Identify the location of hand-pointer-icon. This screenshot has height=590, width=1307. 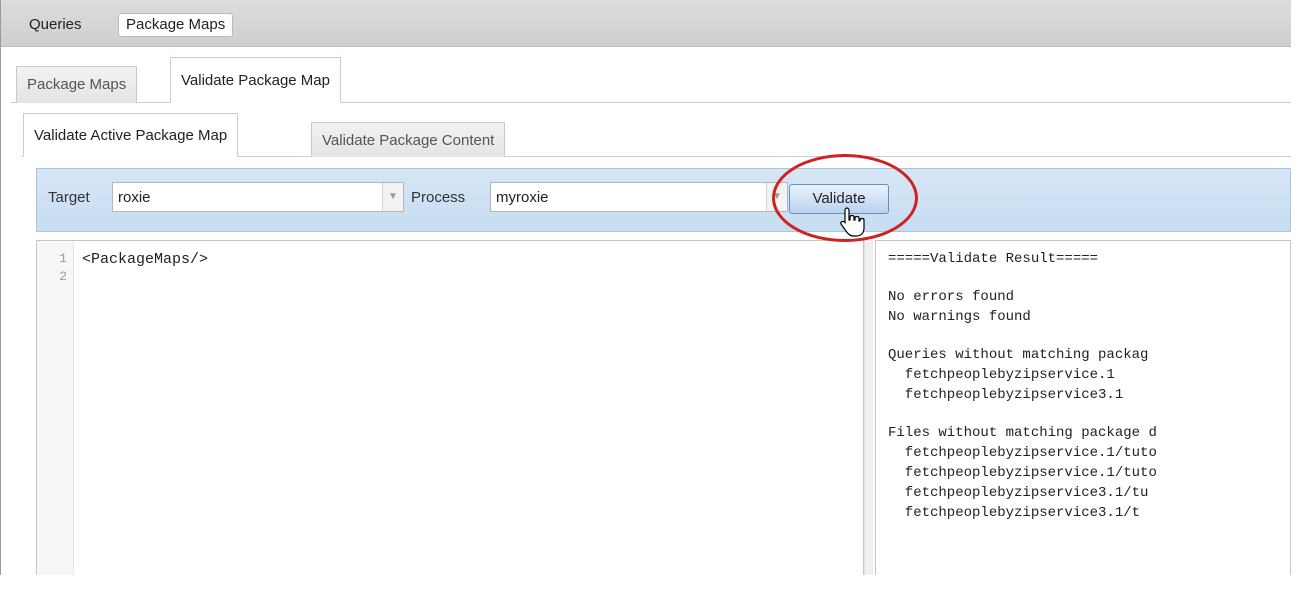
(852, 222).